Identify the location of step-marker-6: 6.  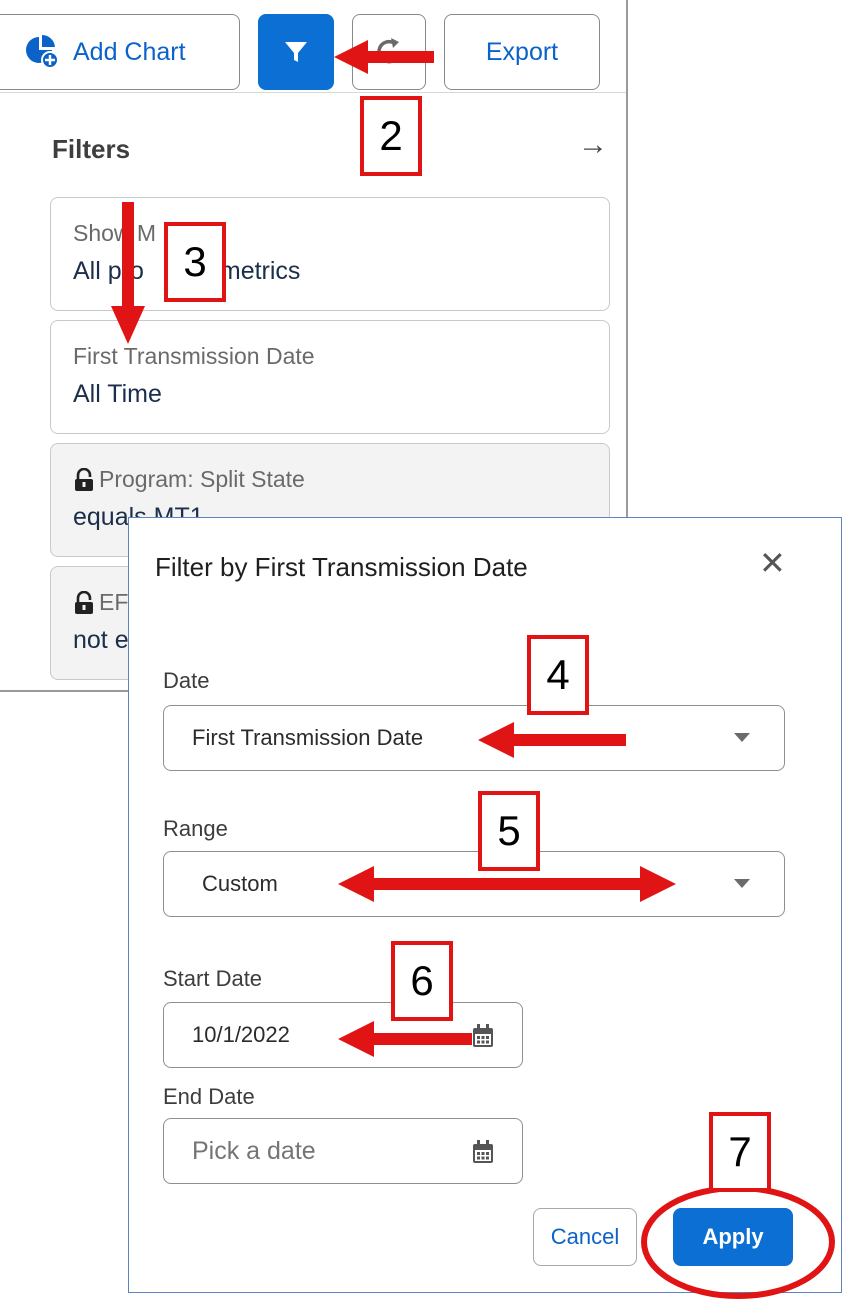
(422, 981).